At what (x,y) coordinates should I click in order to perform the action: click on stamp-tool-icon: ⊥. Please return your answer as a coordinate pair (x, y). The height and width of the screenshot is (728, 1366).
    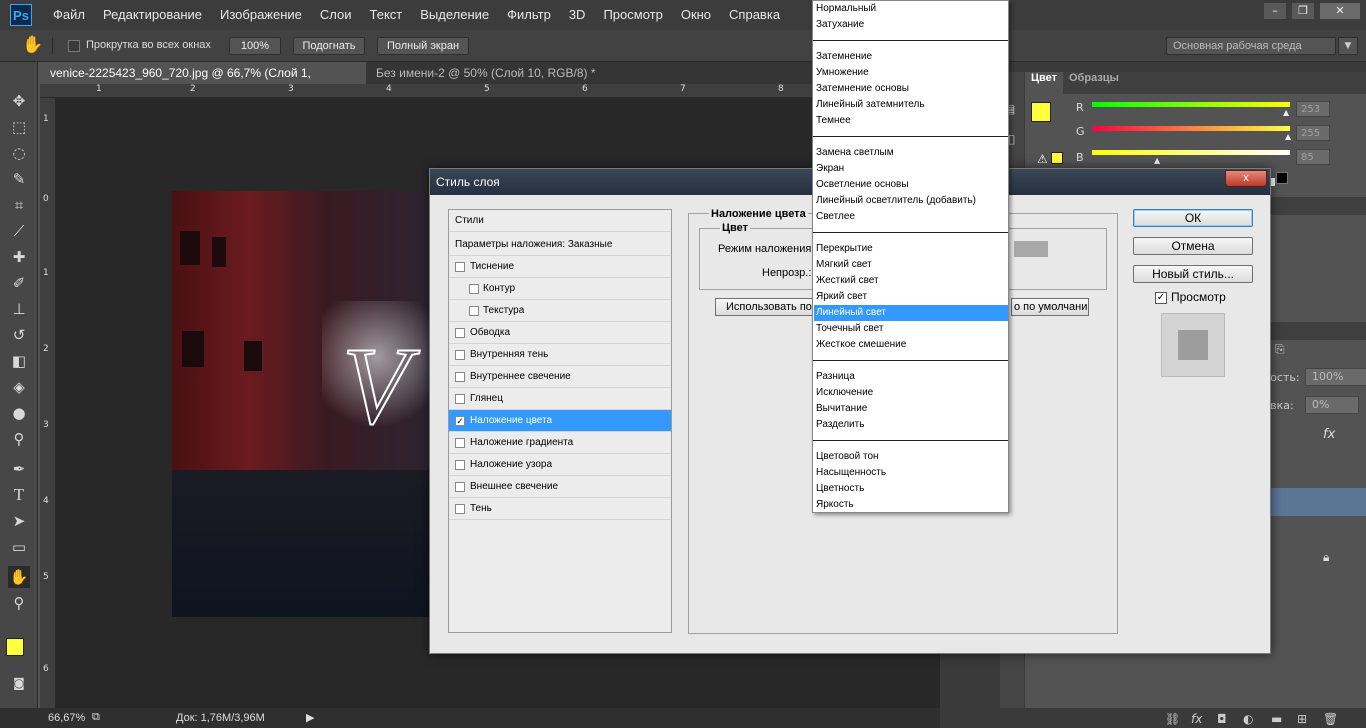
    Looking at the image, I should click on (19, 309).